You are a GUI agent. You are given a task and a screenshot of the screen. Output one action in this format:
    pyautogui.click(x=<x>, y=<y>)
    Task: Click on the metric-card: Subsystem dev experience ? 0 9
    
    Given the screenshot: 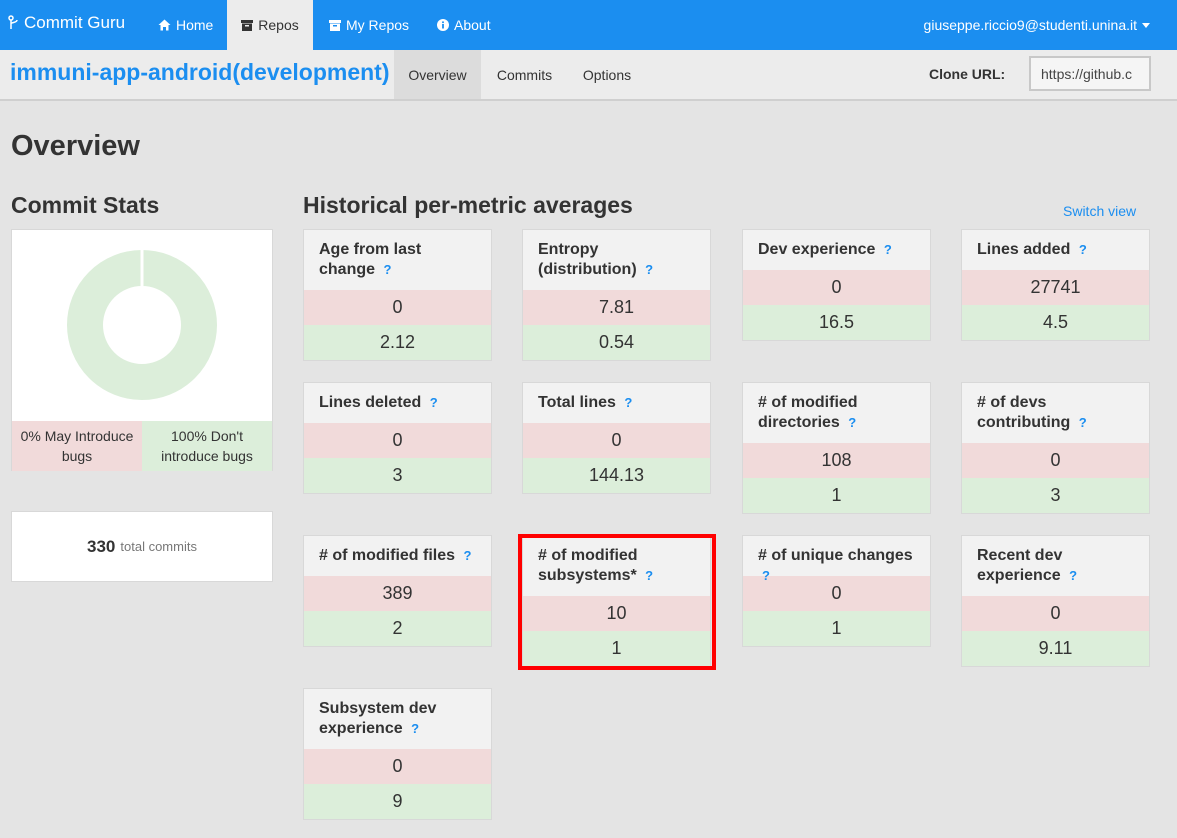 What is the action you would take?
    pyautogui.click(x=397, y=754)
    